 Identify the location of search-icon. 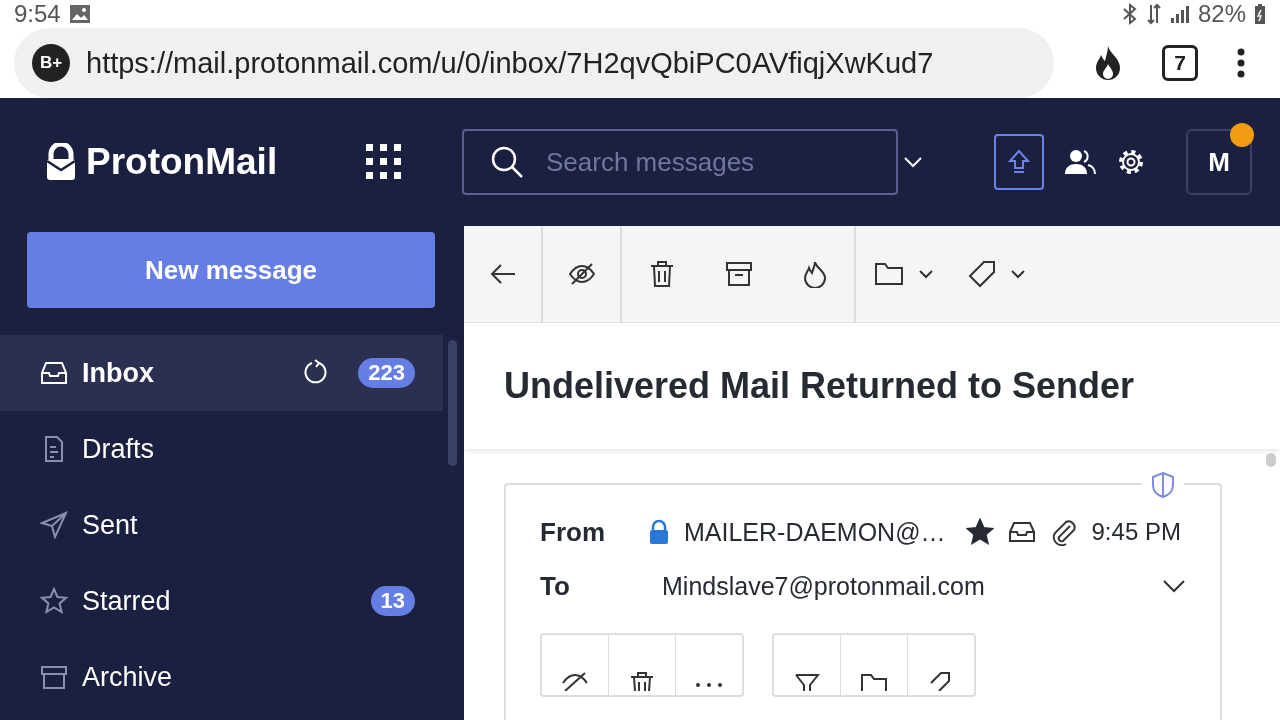
(507, 162).